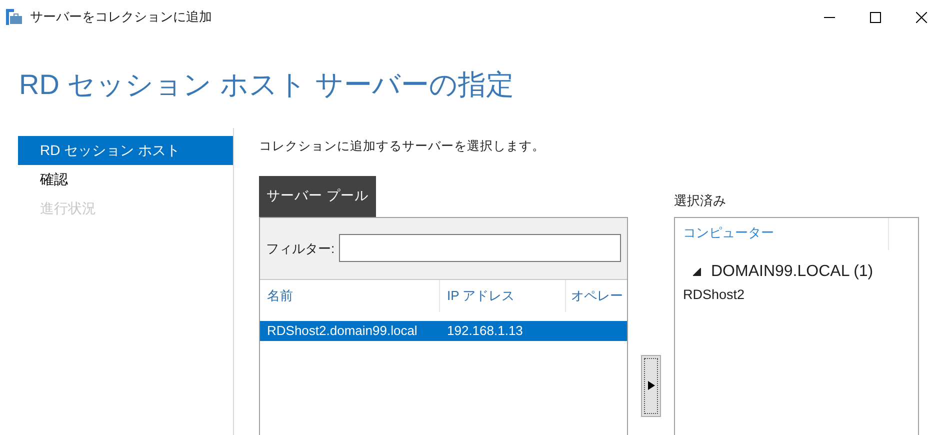 The image size is (944, 435). I want to click on column-header: オペレー, so click(596, 296).